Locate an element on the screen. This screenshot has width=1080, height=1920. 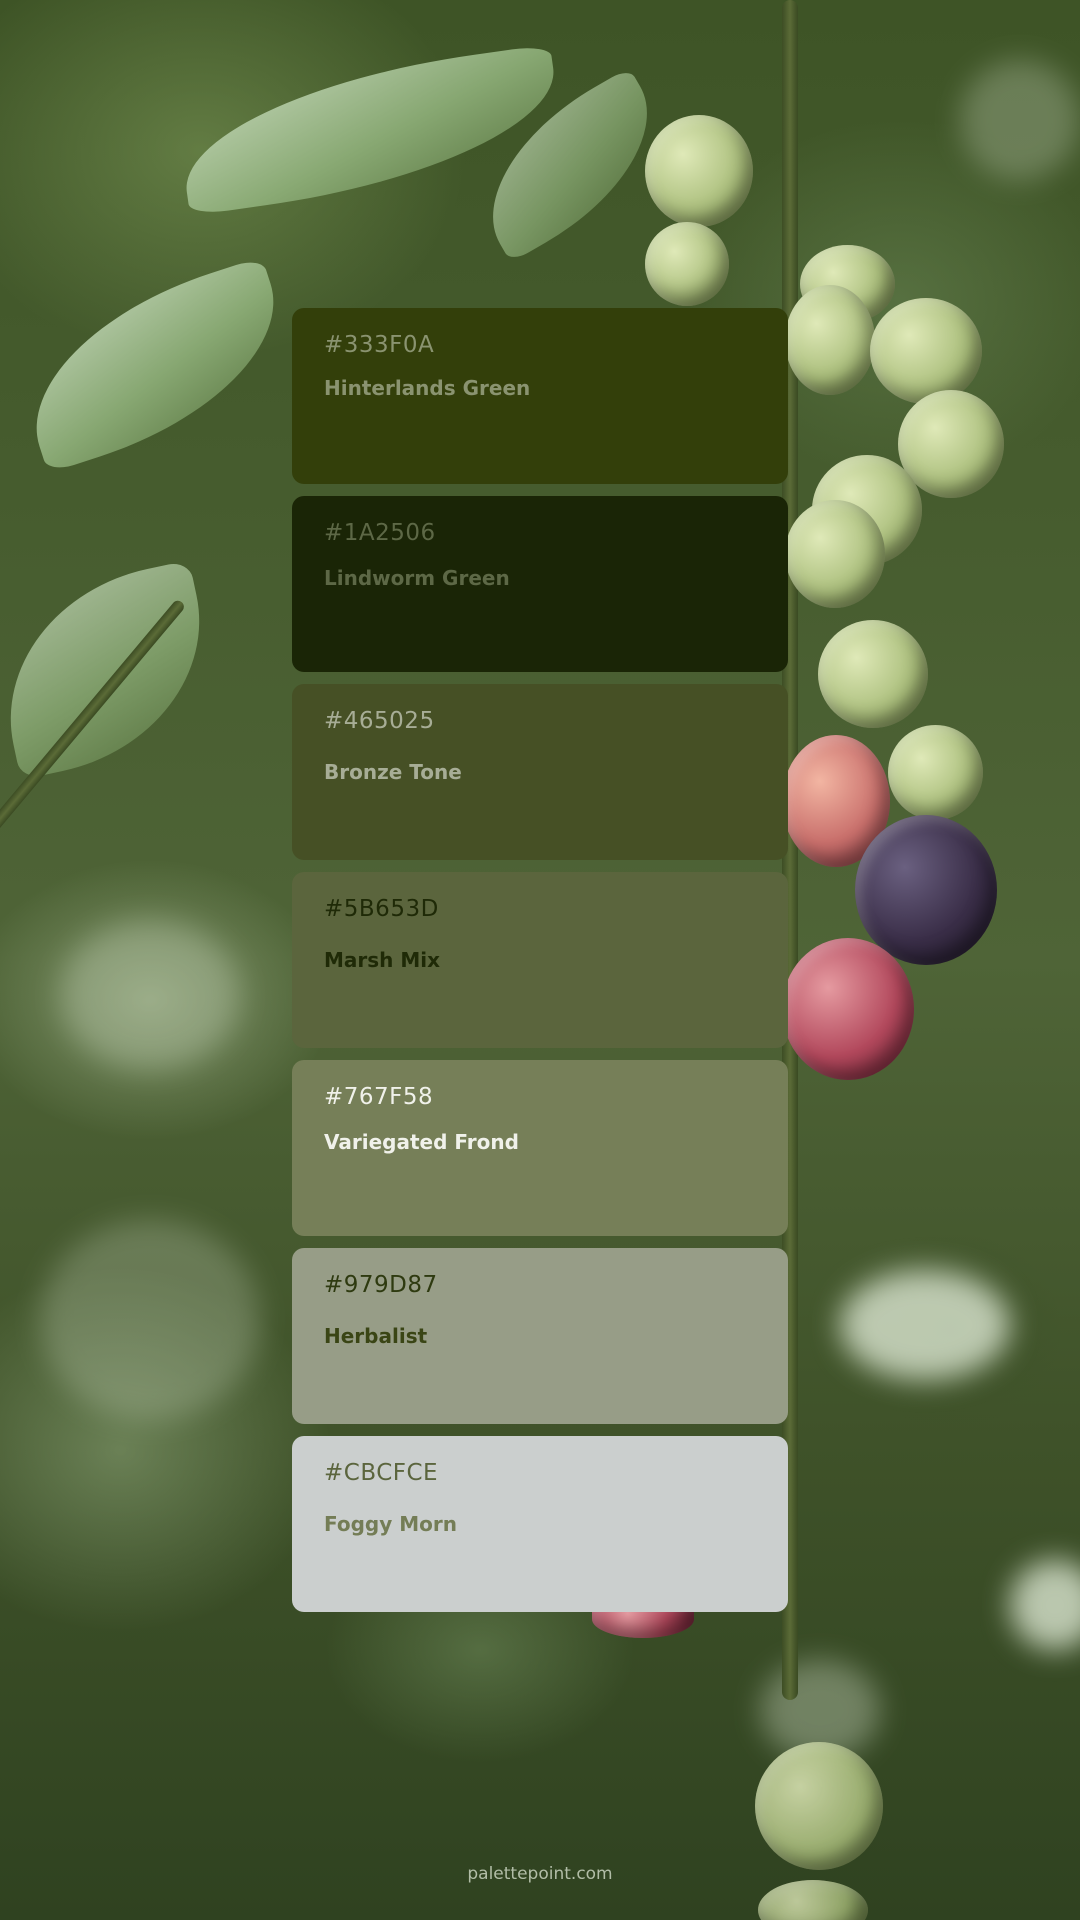
swatch-color-name: Bronze Tone is located at coordinates (393, 772).